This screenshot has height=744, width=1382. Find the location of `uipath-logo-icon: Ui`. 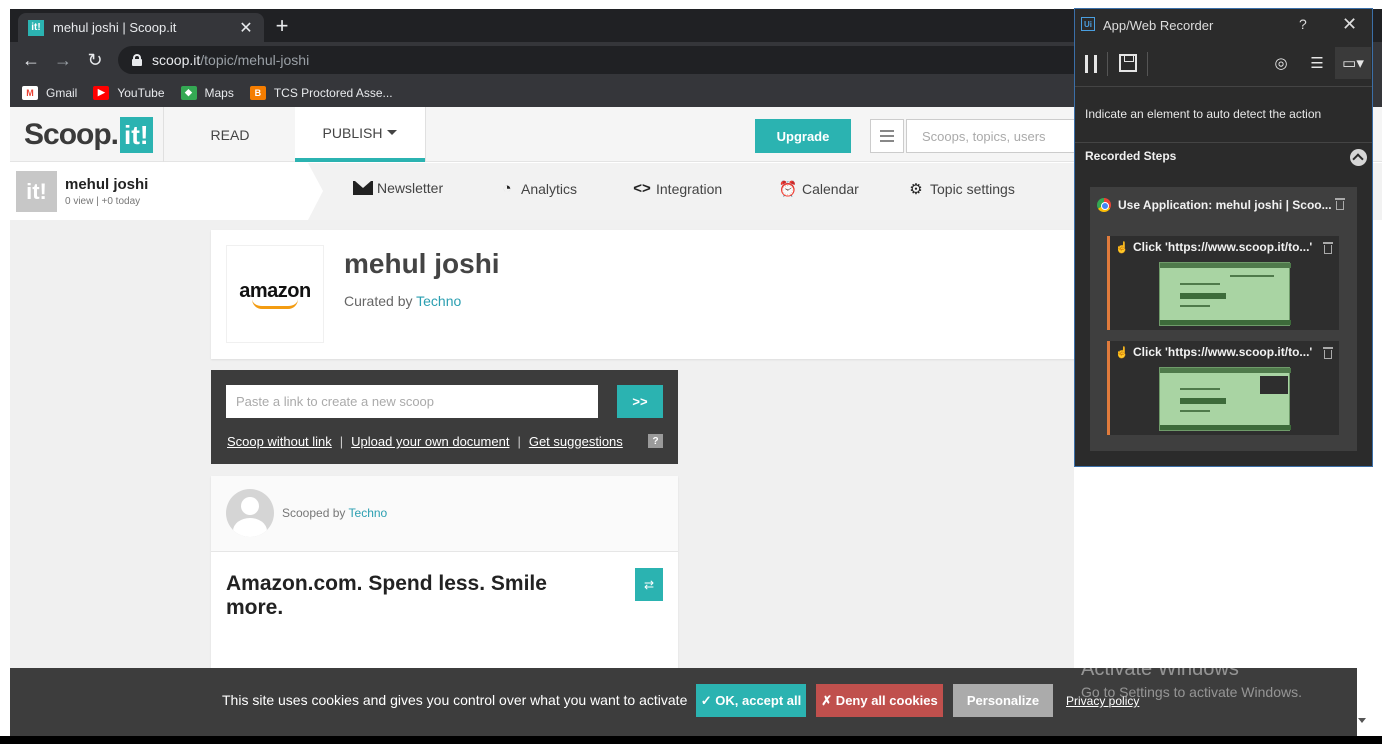

uipath-logo-icon: Ui is located at coordinates (1088, 24).